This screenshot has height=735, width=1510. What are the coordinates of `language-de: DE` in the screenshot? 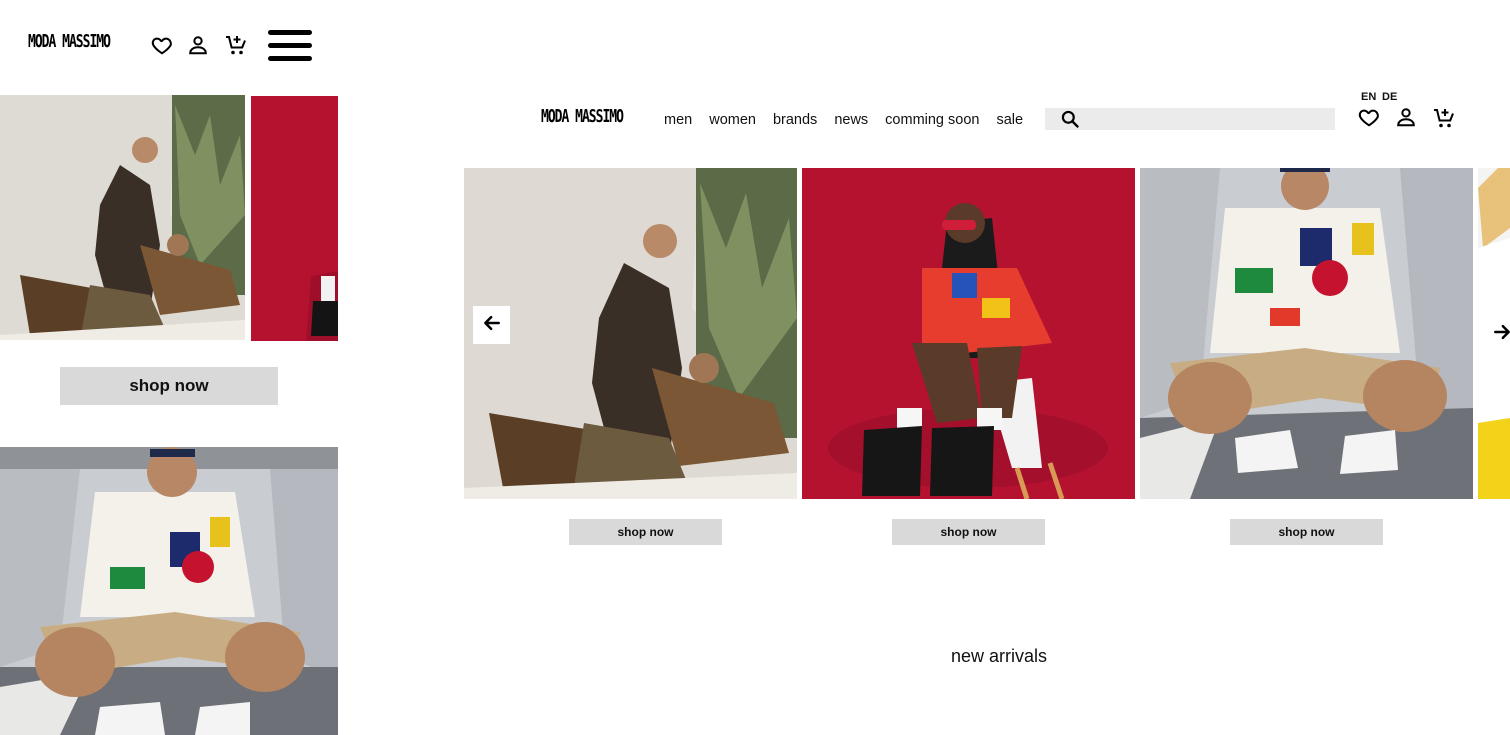 It's located at (1389, 97).